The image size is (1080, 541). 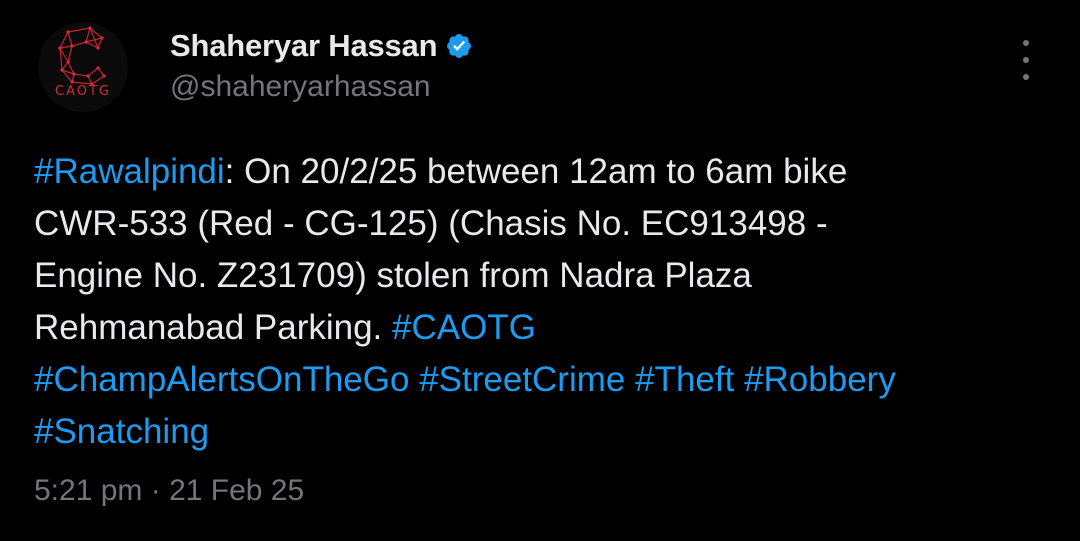 What do you see at coordinates (684, 379) in the screenshot?
I see `hashtag-link: #Theft` at bounding box center [684, 379].